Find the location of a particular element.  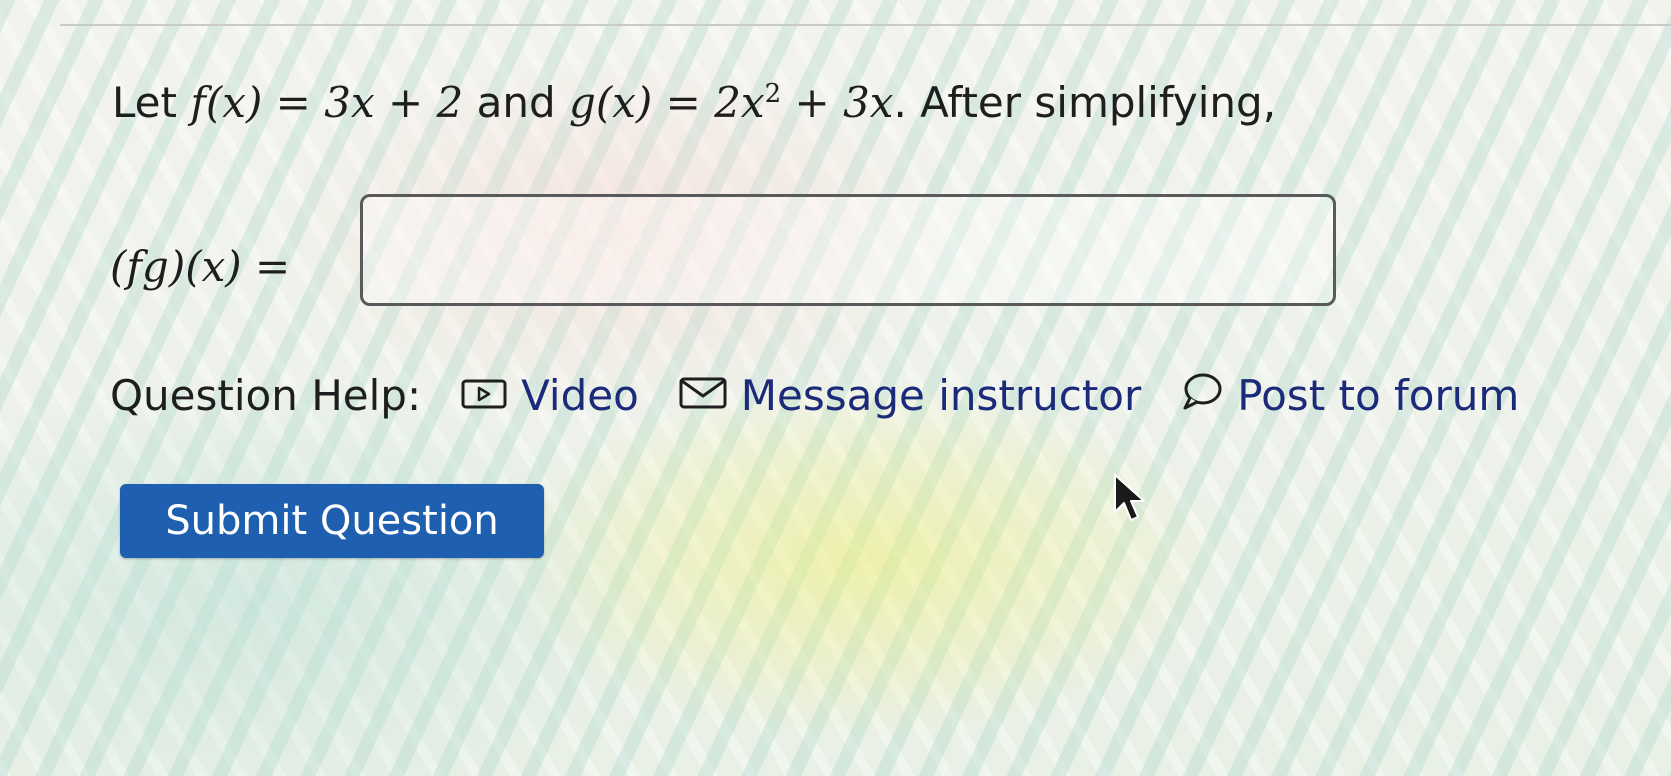

f-definition: f(x) = 3x + 2 is located at coordinates (327, 102).